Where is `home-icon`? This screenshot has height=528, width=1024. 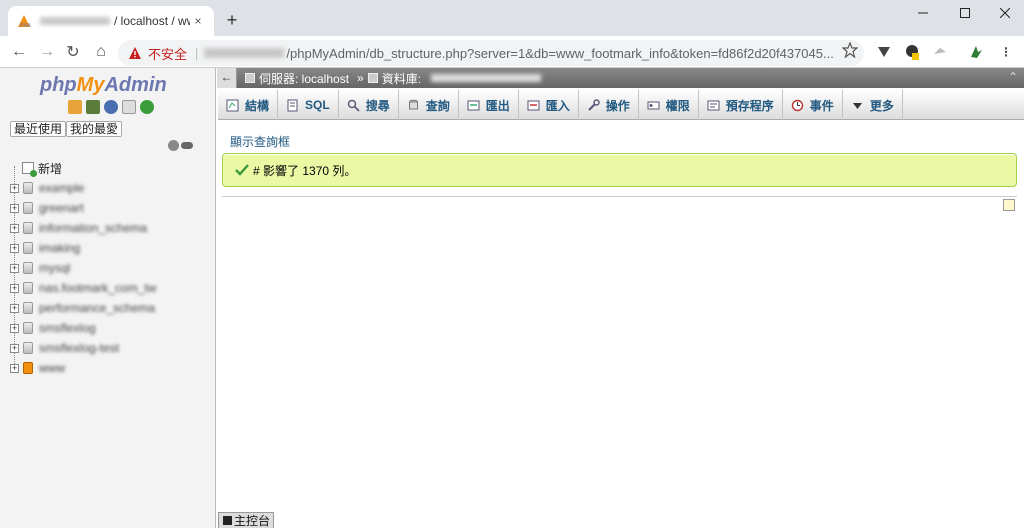 home-icon is located at coordinates (75, 107).